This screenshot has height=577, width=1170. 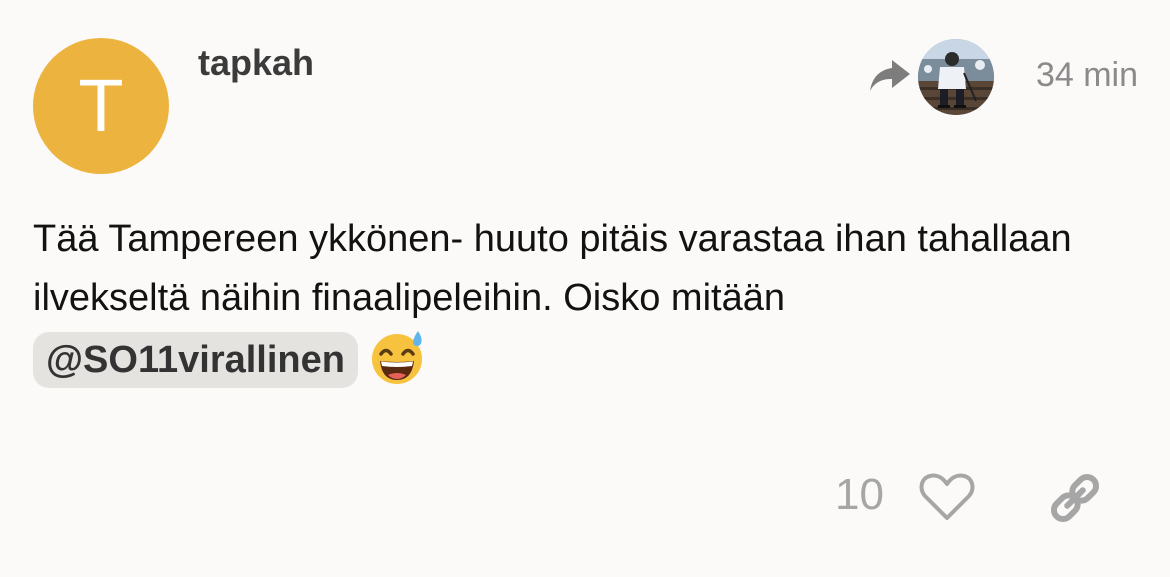 What do you see at coordinates (1075, 498) in the screenshot?
I see `link-icon` at bounding box center [1075, 498].